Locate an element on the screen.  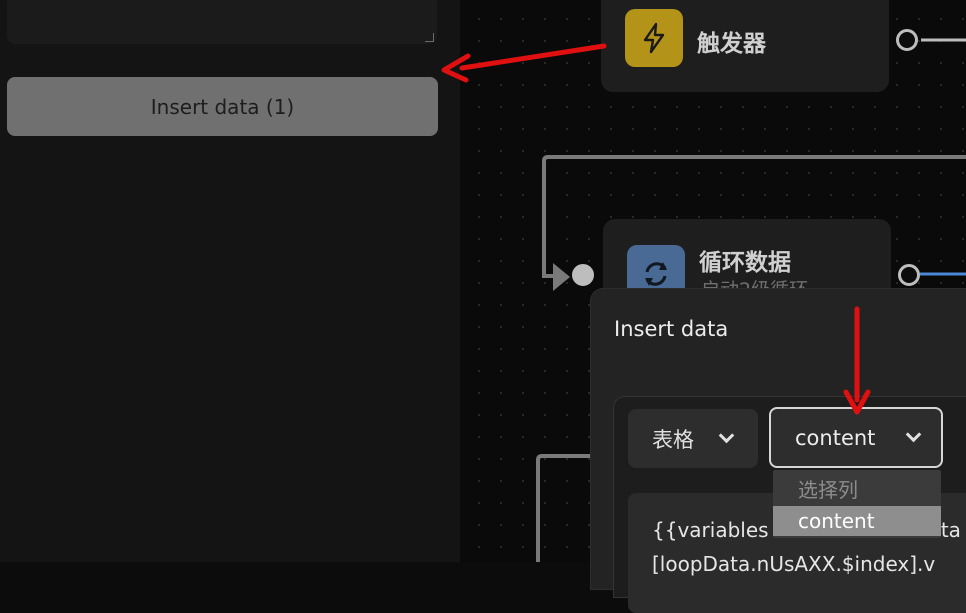
trigger-node-title: 触发器 is located at coordinates (731, 44).